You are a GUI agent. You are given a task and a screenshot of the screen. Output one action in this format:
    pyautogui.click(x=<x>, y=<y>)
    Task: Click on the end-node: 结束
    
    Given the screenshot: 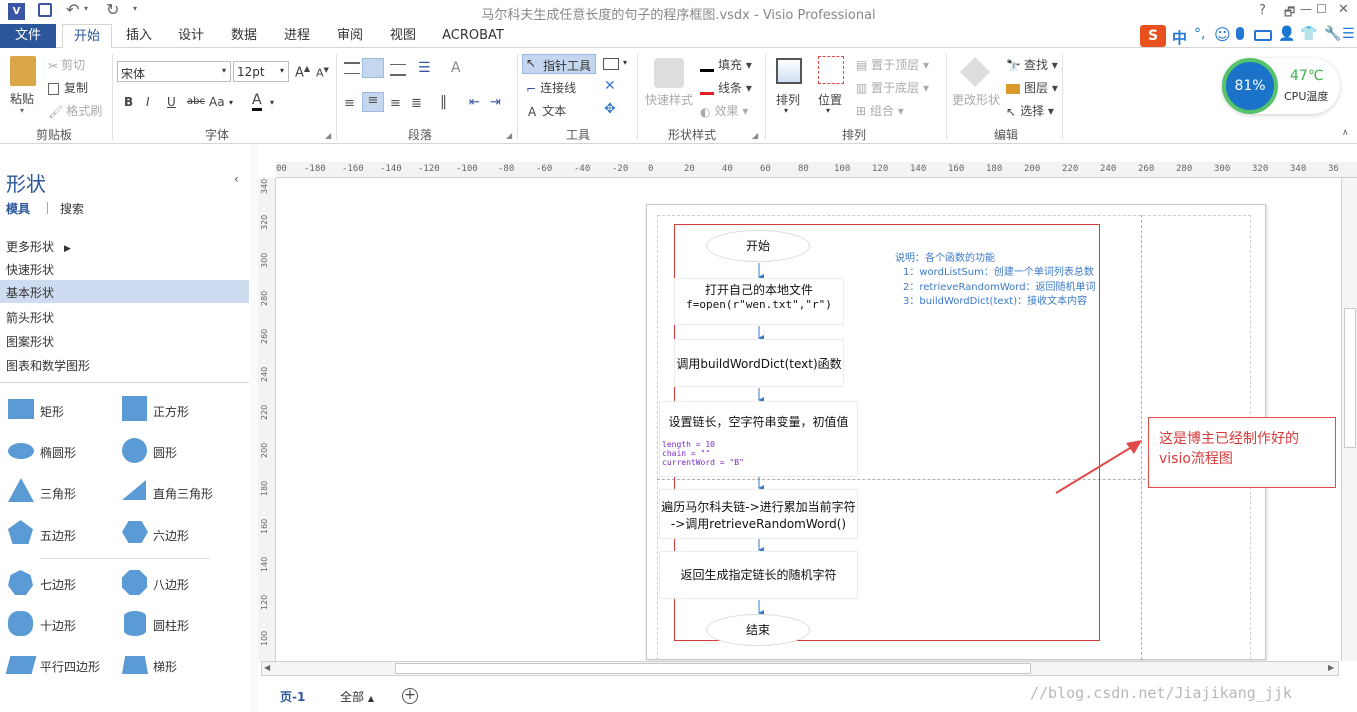 What is the action you would take?
    pyautogui.click(x=758, y=630)
    